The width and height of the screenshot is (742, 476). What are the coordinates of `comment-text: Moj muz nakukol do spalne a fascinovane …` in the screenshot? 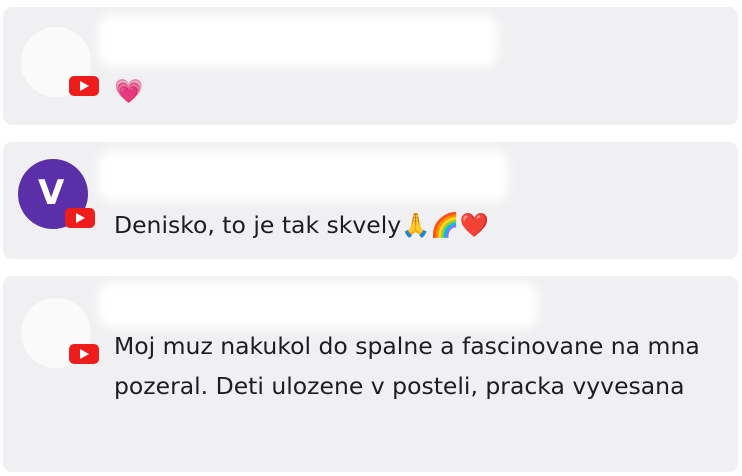 It's located at (411, 366).